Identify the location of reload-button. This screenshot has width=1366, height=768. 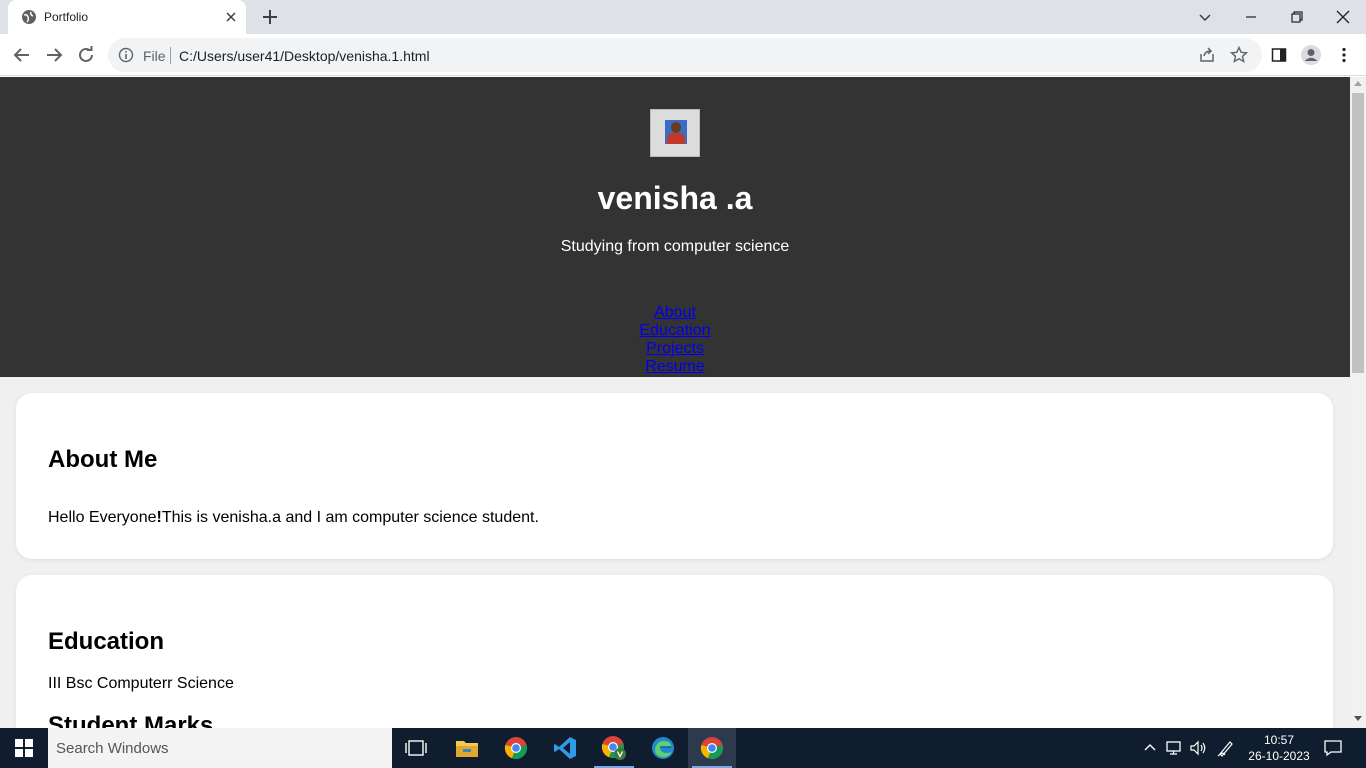
(86, 55).